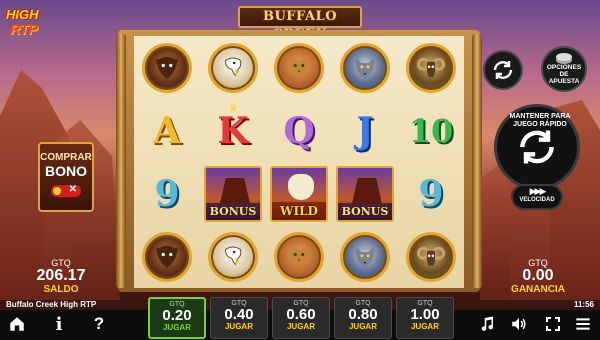 The height and width of the screenshot is (340, 600). What do you see at coordinates (177, 318) in the screenshot?
I see `bet-button-0.20: GTQ 0.20 JUGAR` at bounding box center [177, 318].